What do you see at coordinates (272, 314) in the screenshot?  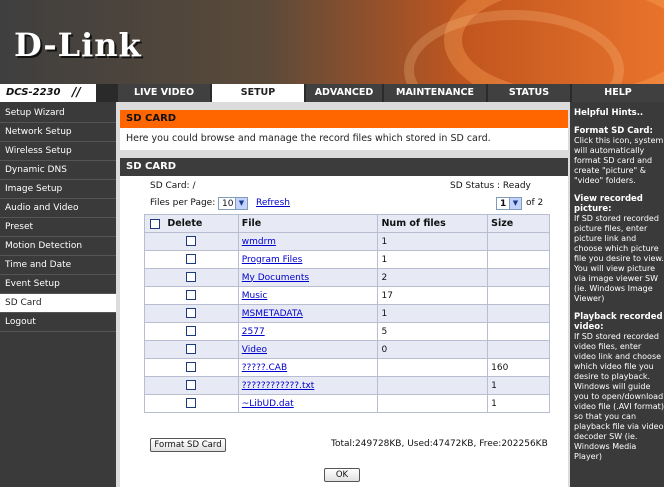 I see `file-link: MSMETADATA` at bounding box center [272, 314].